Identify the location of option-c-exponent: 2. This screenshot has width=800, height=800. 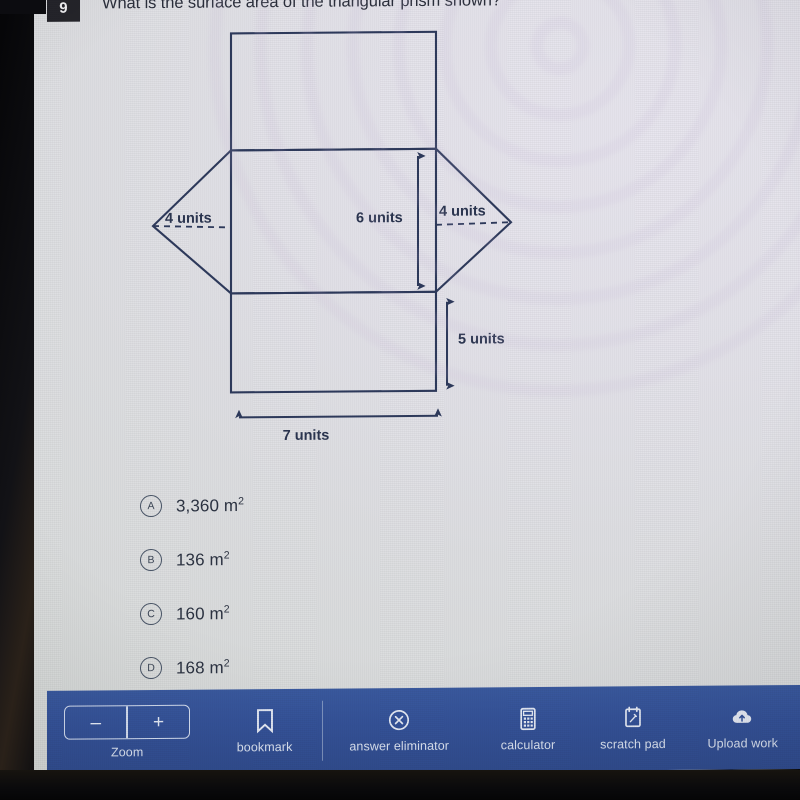
(226, 609).